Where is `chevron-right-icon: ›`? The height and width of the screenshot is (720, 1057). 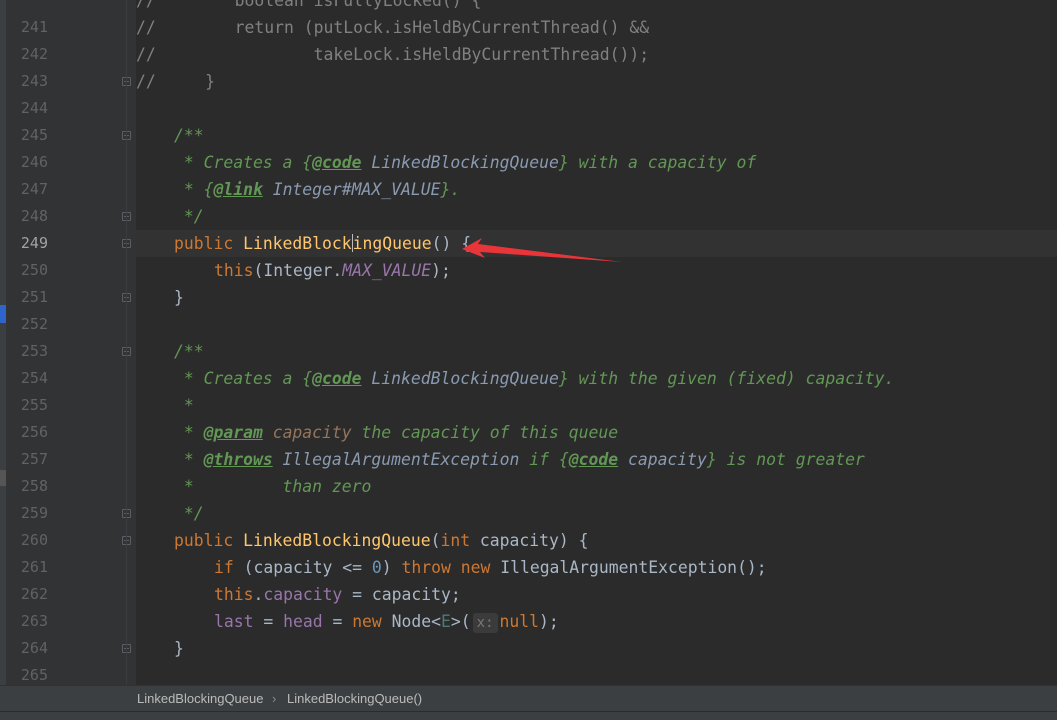 chevron-right-icon: › is located at coordinates (274, 698).